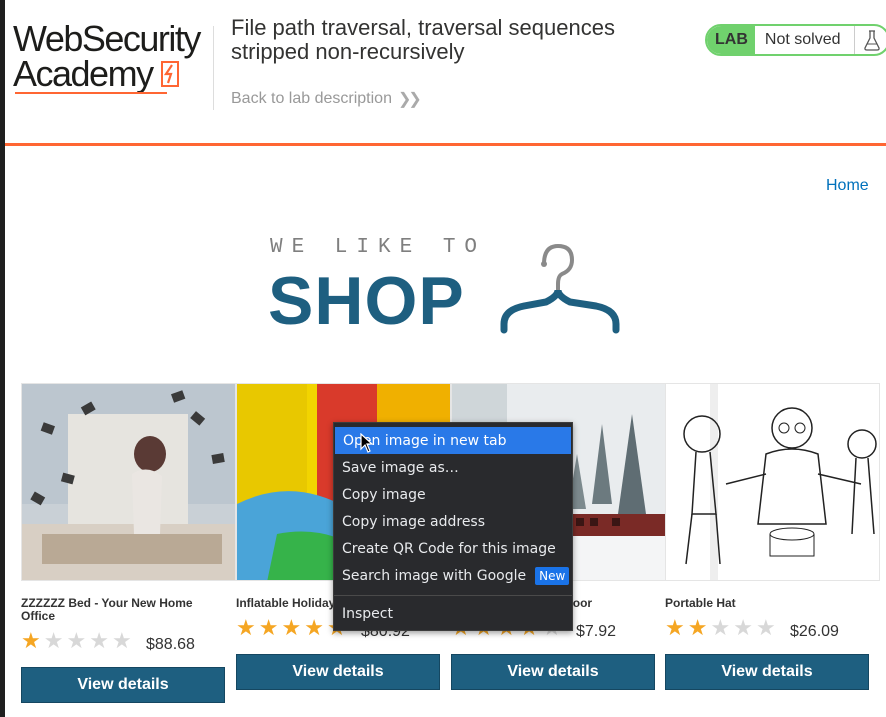 This screenshot has height=717, width=886. I want to click on ctx-search-label: Search image with Google, so click(434, 575).